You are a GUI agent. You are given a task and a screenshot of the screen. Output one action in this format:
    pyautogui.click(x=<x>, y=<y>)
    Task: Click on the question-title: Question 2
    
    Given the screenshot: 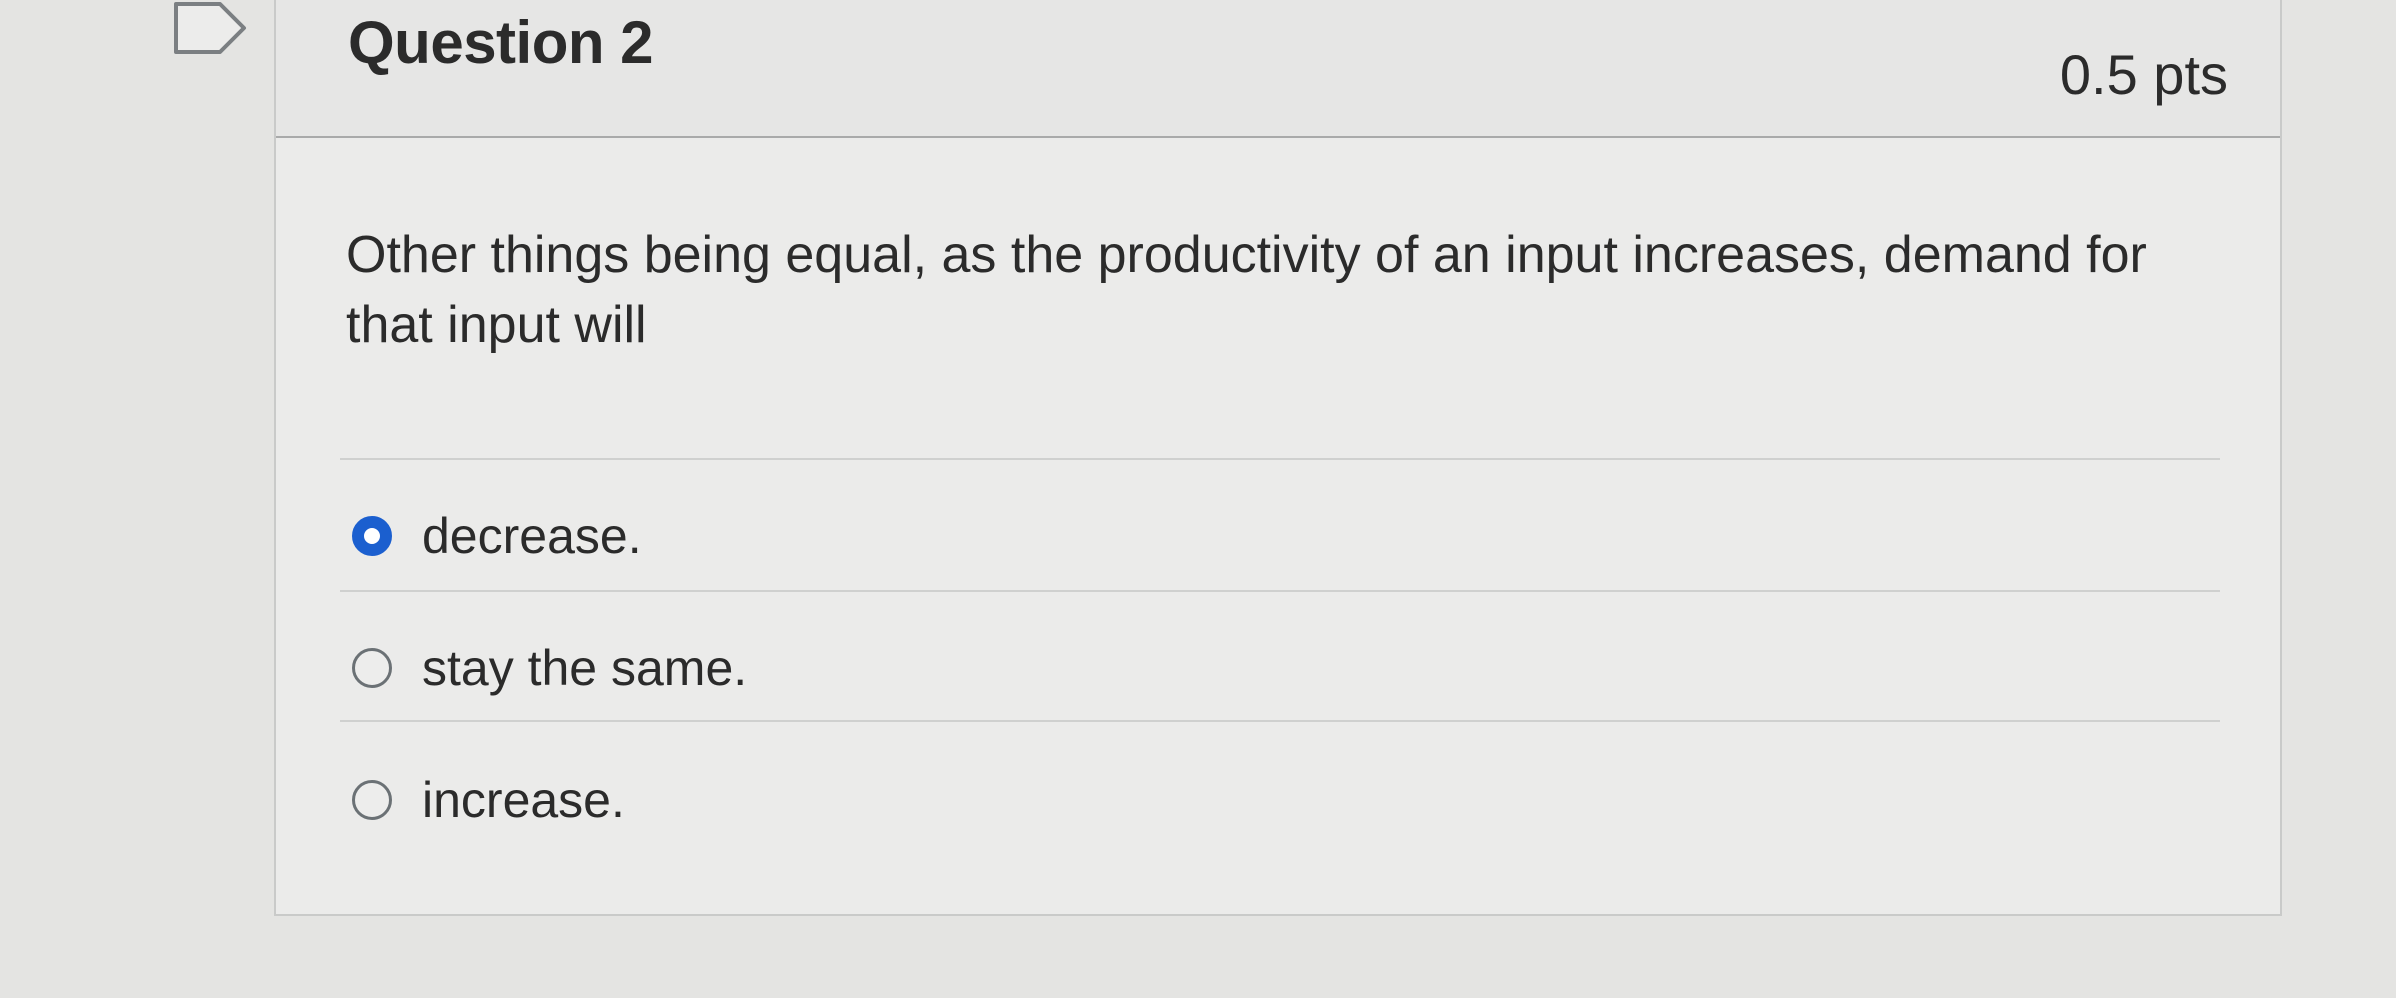 What is the action you would take?
    pyautogui.click(x=501, y=42)
    